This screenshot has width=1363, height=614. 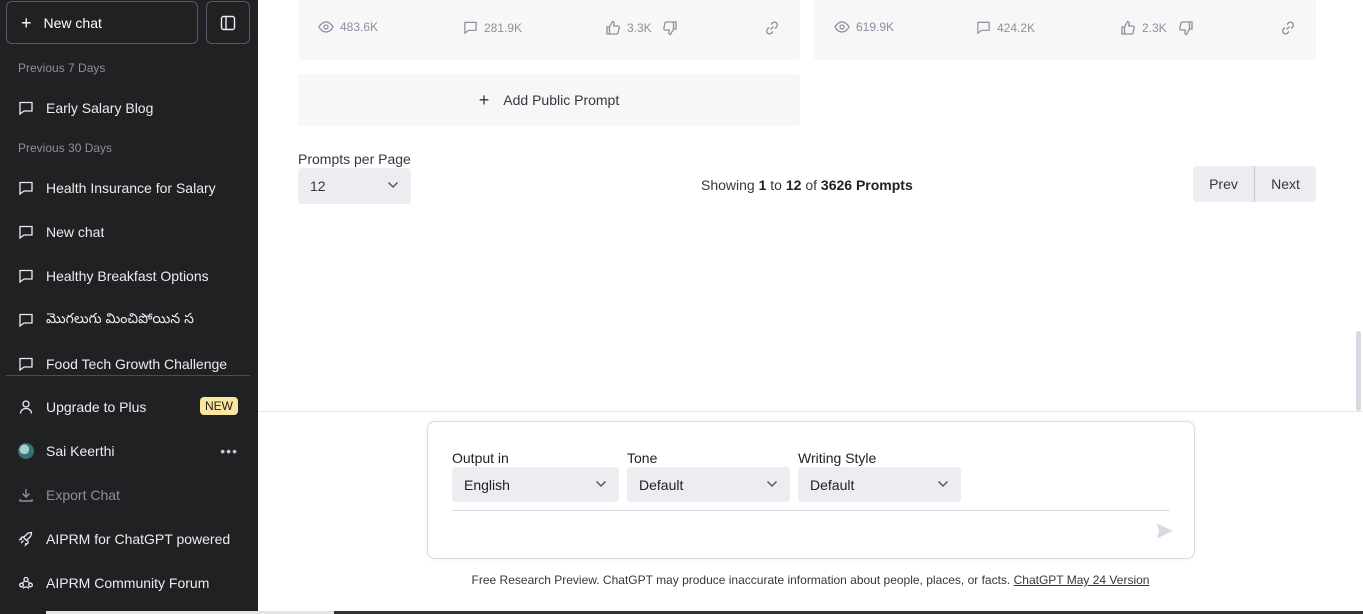 What do you see at coordinates (879, 484) in the screenshot?
I see `writing-style-select: Default` at bounding box center [879, 484].